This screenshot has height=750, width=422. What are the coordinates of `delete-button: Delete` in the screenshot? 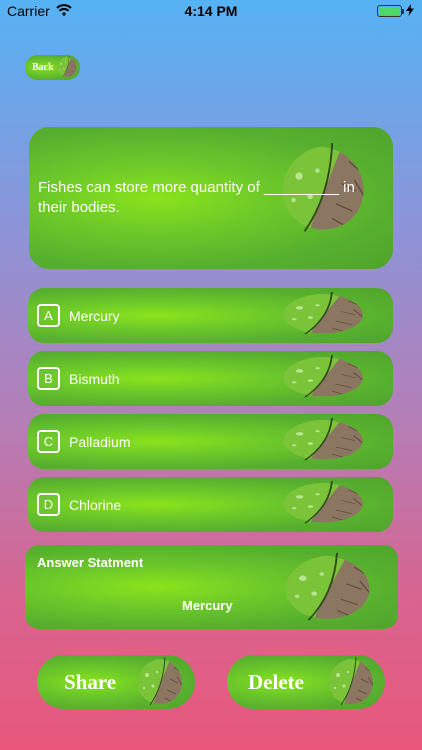 It's located at (306, 682).